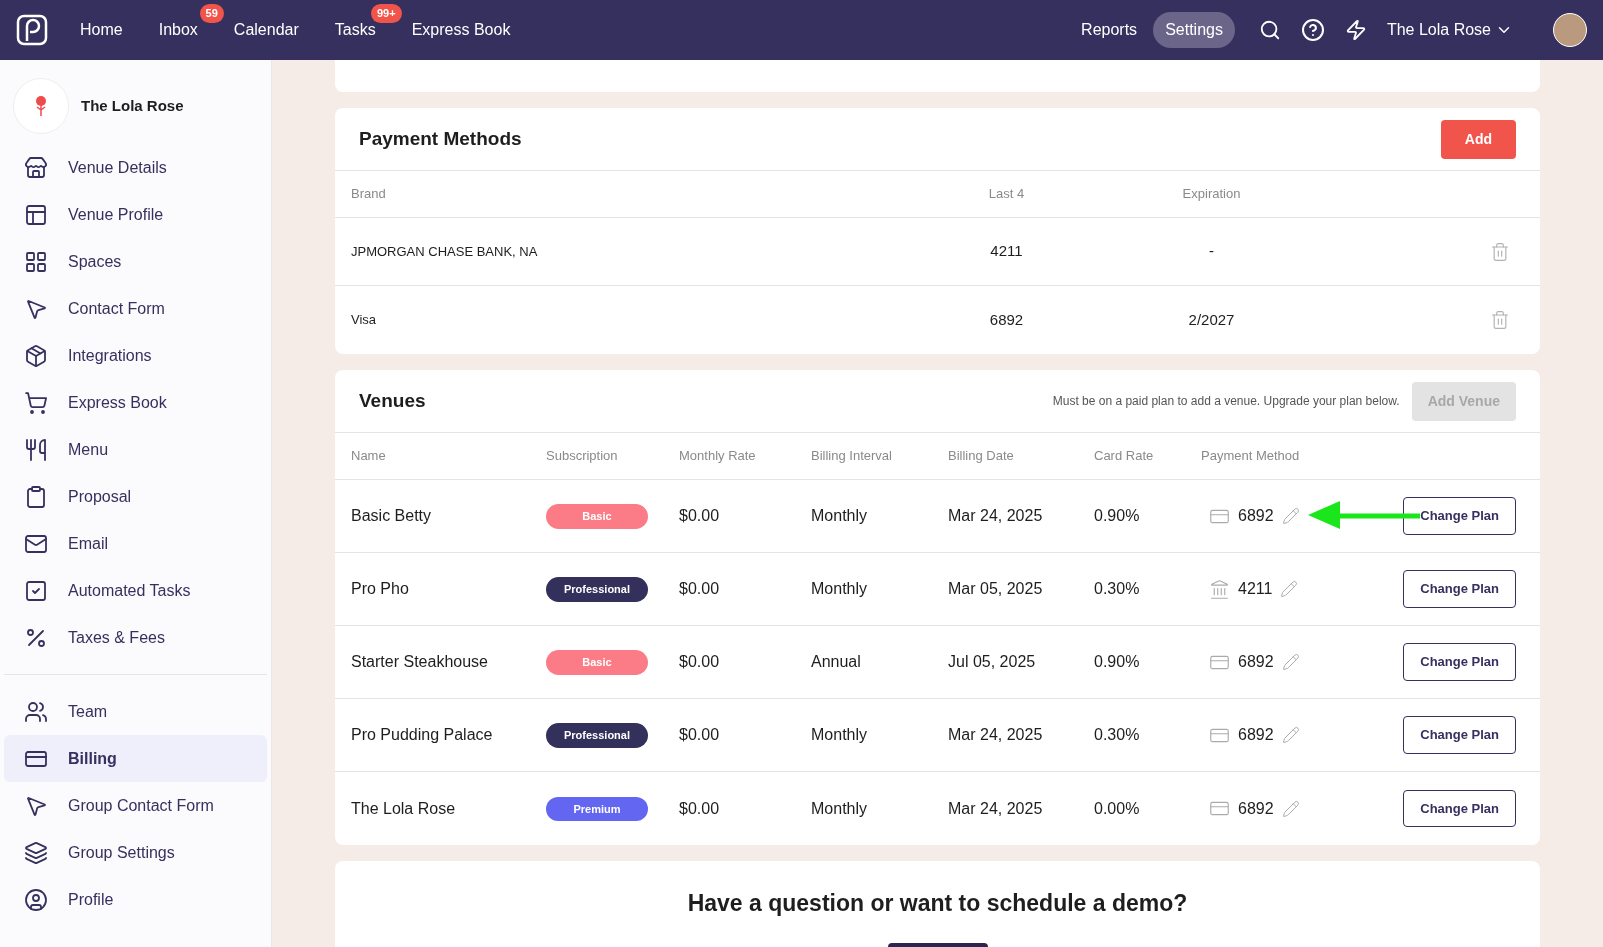 Image resolution: width=1603 pixels, height=947 pixels. What do you see at coordinates (461, 29) in the screenshot?
I see `nav-link: Express Book` at bounding box center [461, 29].